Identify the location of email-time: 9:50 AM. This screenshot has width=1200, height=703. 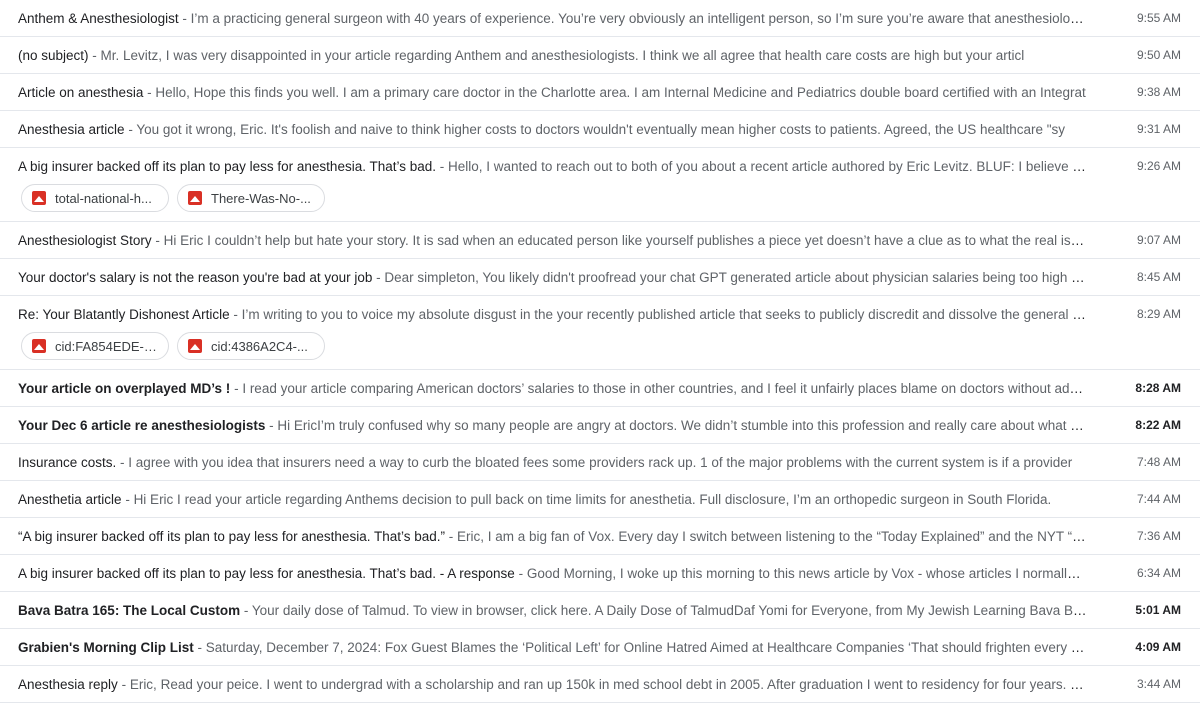
(1158, 55).